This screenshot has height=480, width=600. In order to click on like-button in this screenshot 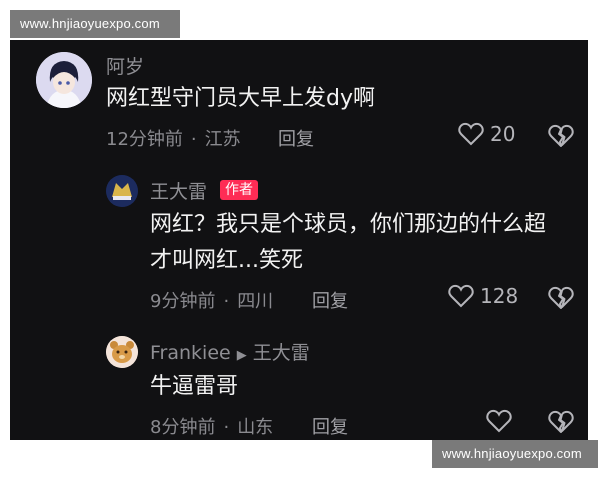, I will do `click(499, 421)`.